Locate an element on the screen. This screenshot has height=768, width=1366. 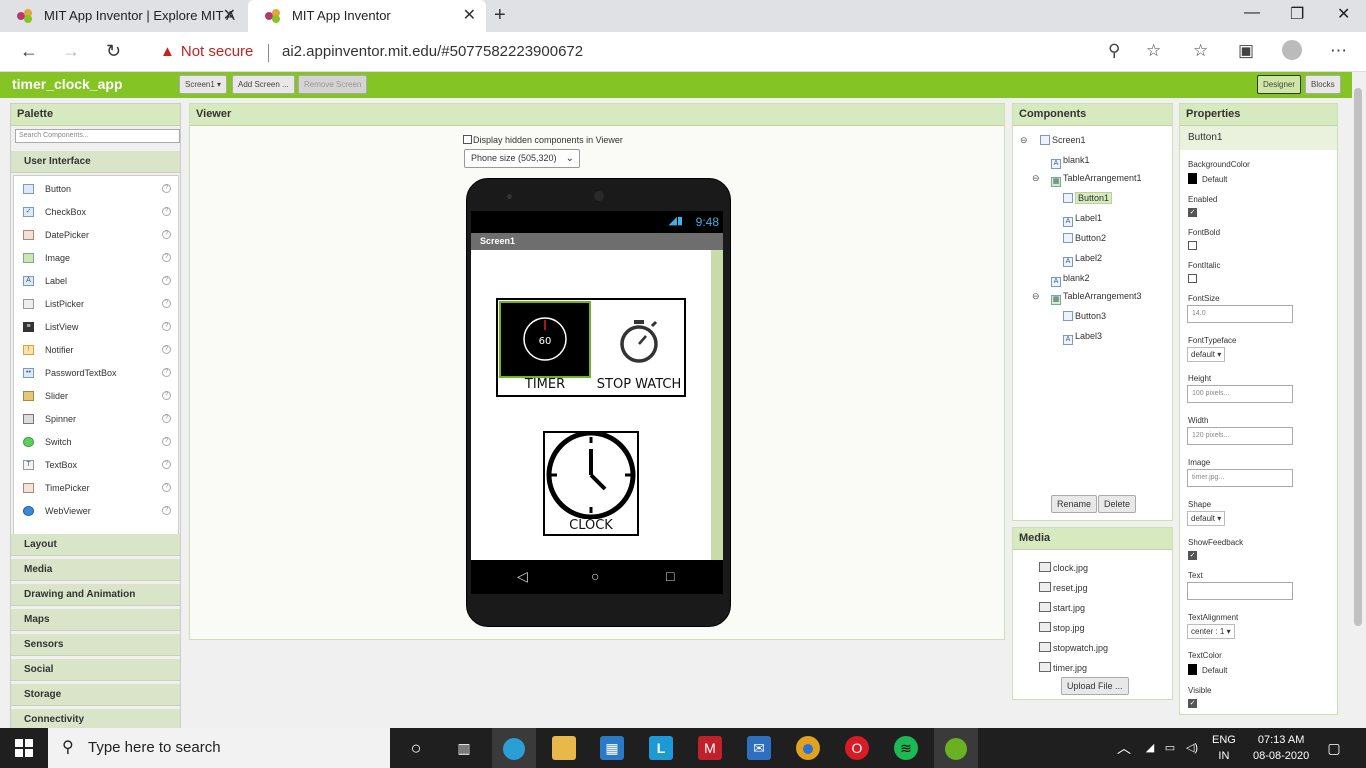
tree-item-button3: Button3 is located at coordinates (1084, 316).